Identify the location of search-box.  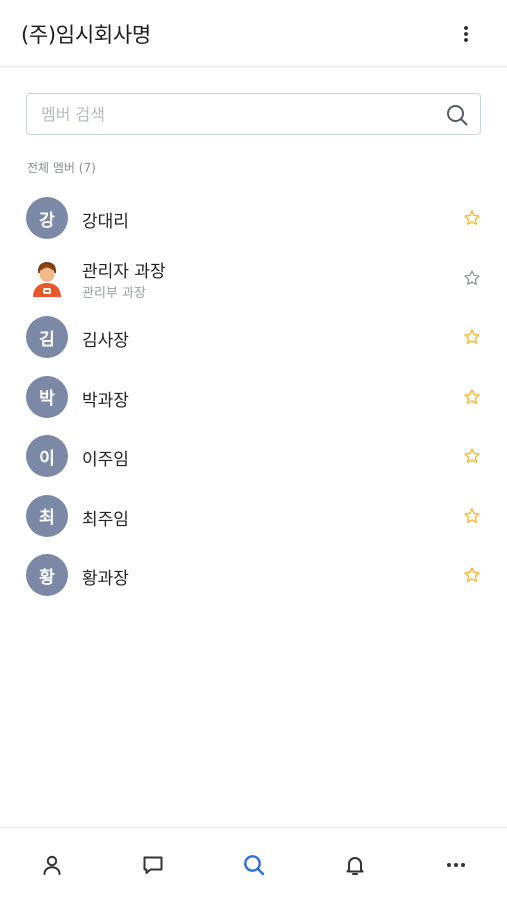
(253, 114).